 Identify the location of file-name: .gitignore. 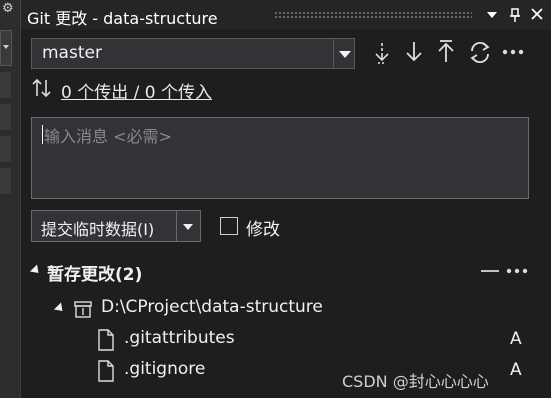
(165, 369).